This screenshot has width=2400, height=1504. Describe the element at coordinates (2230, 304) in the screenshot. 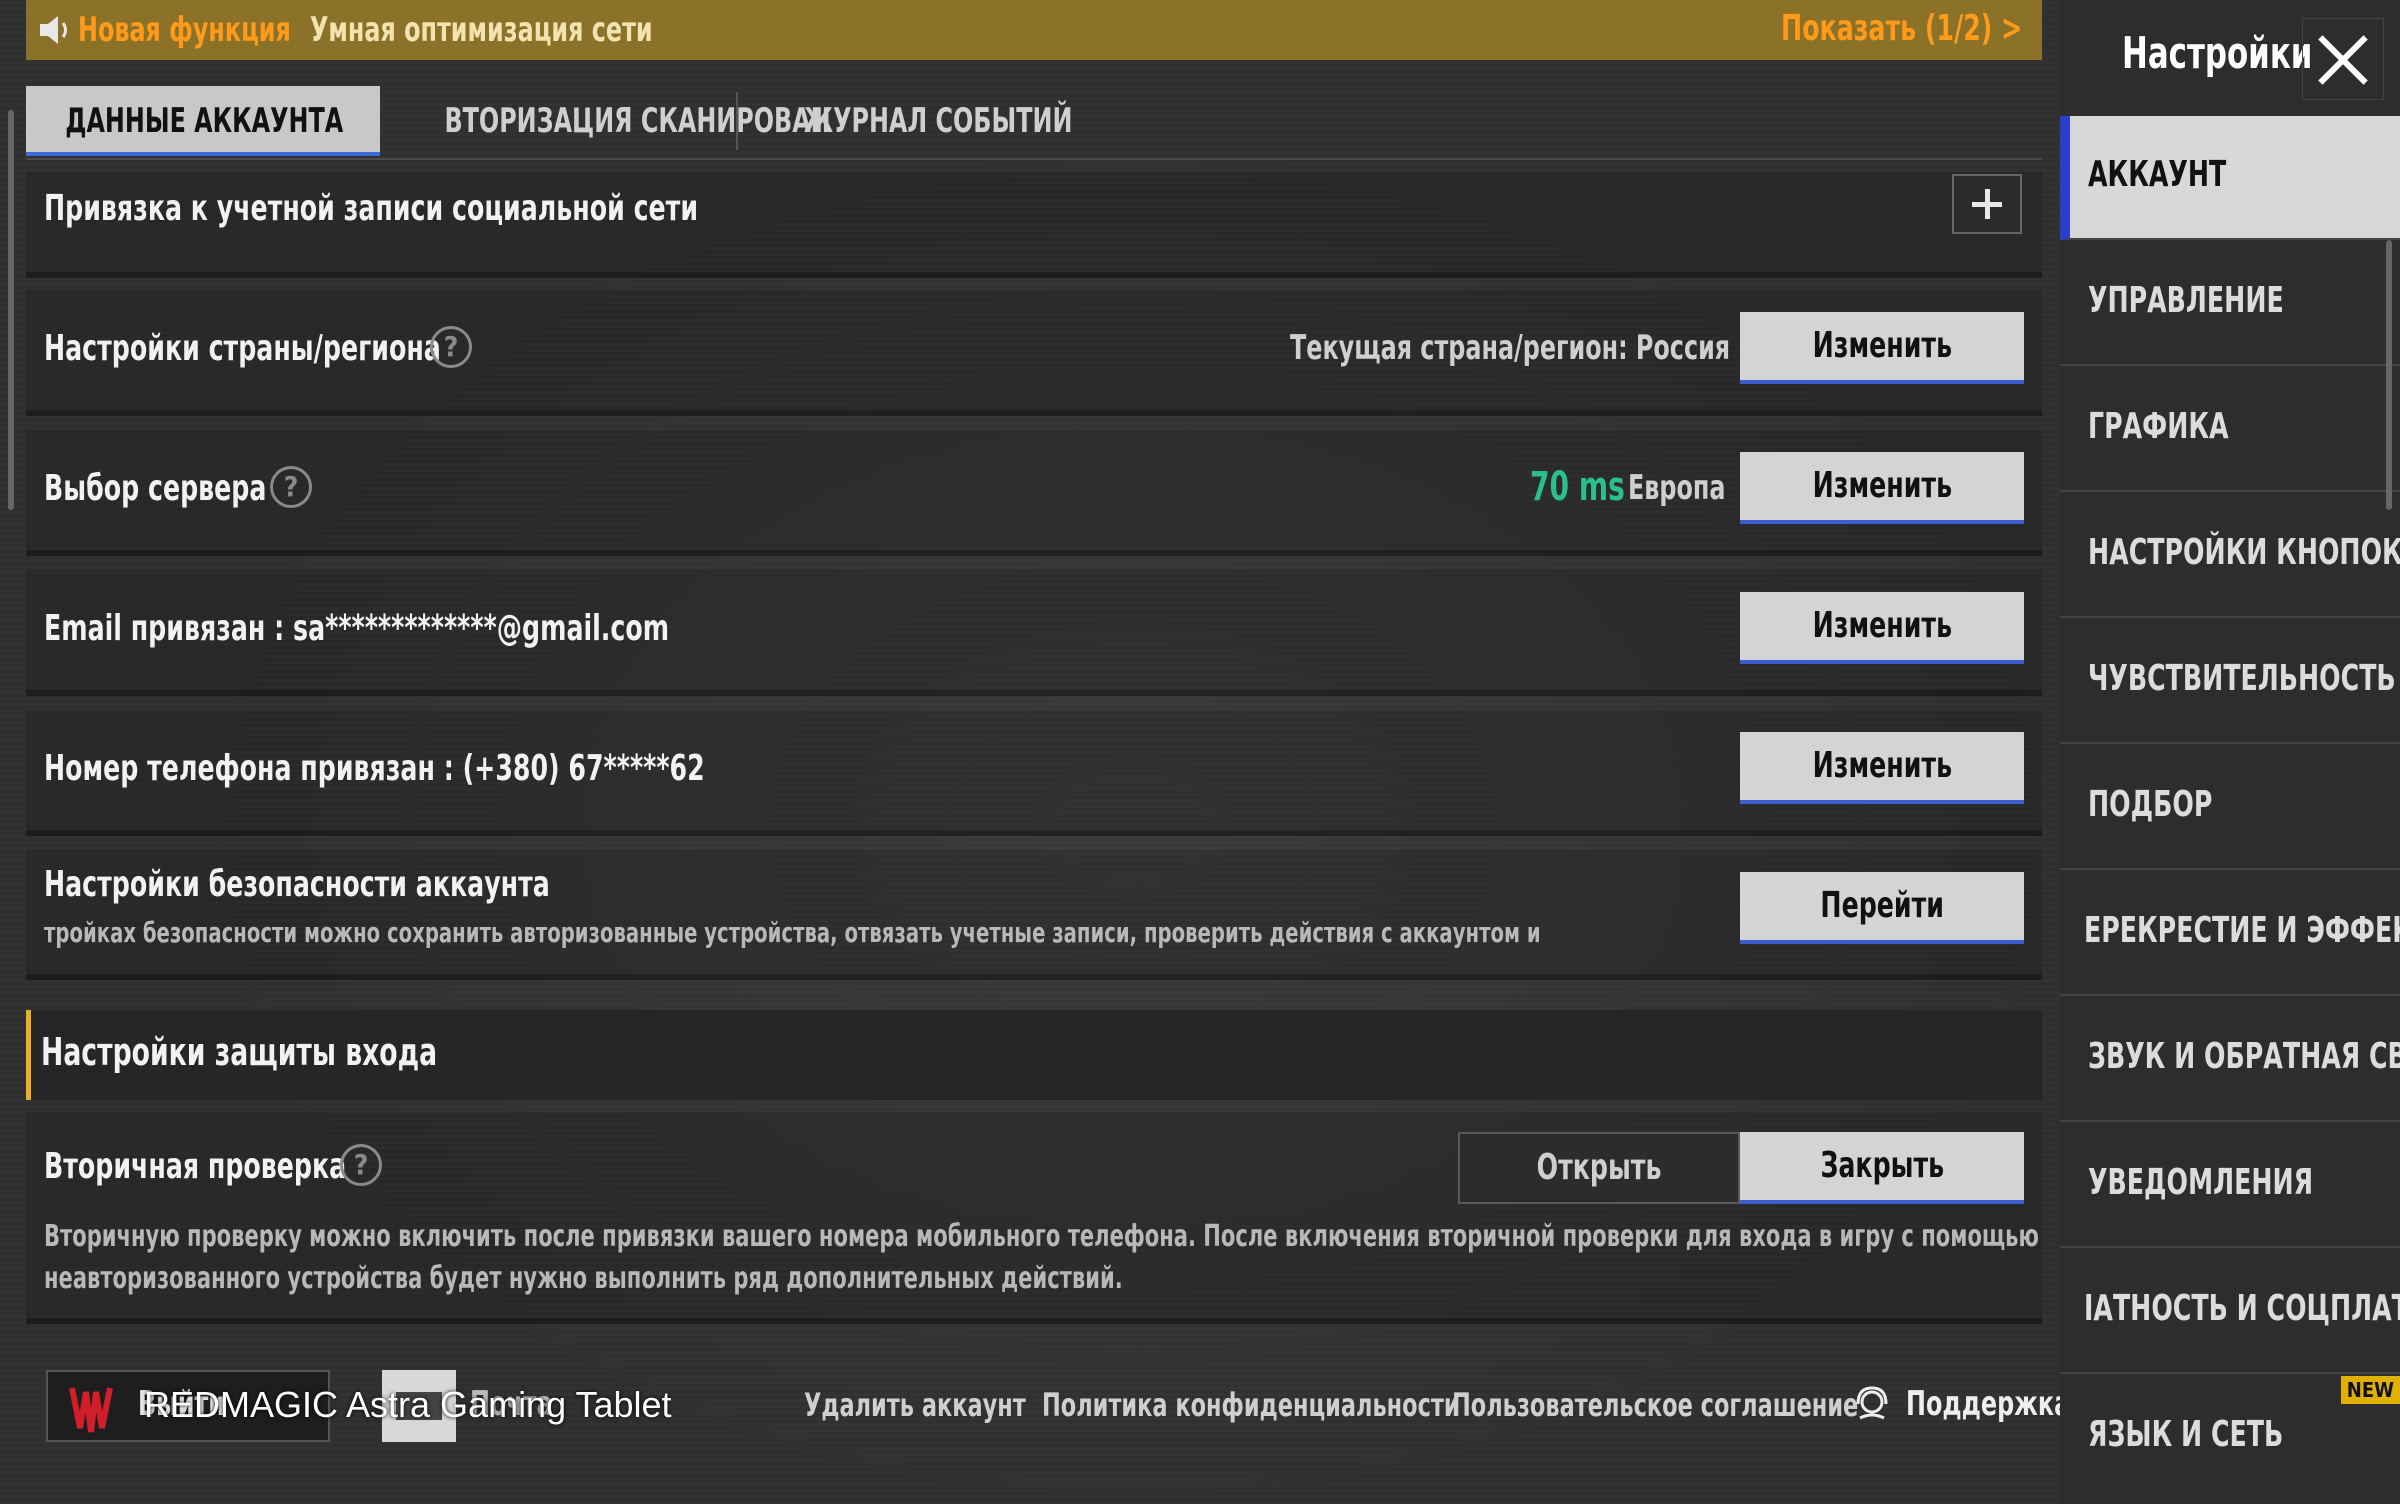

I see `sidebar-item-controls: УПРАВЛЕНИЕ` at that location.